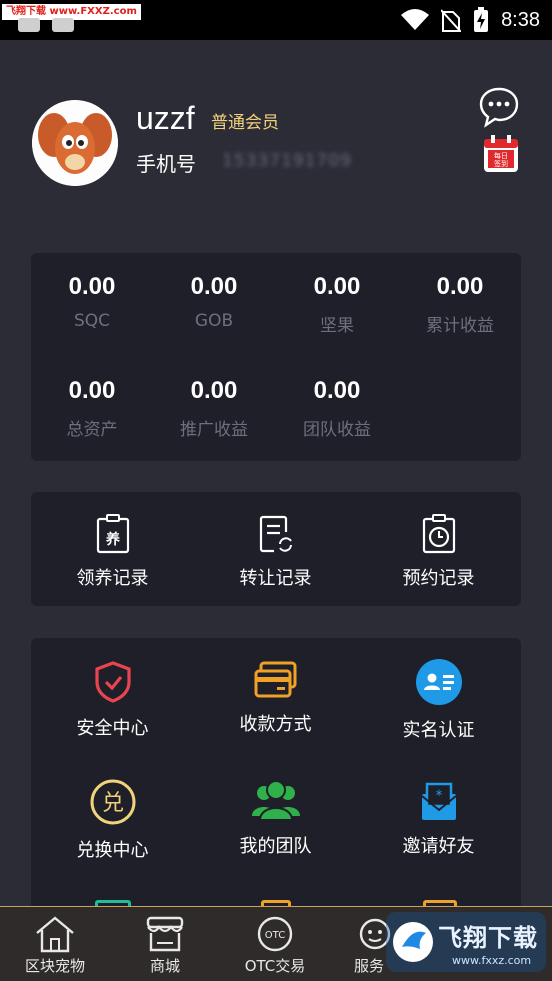 This screenshot has width=552, height=981. What do you see at coordinates (337, 326) in the screenshot?
I see `stat-label: 坚果` at bounding box center [337, 326].